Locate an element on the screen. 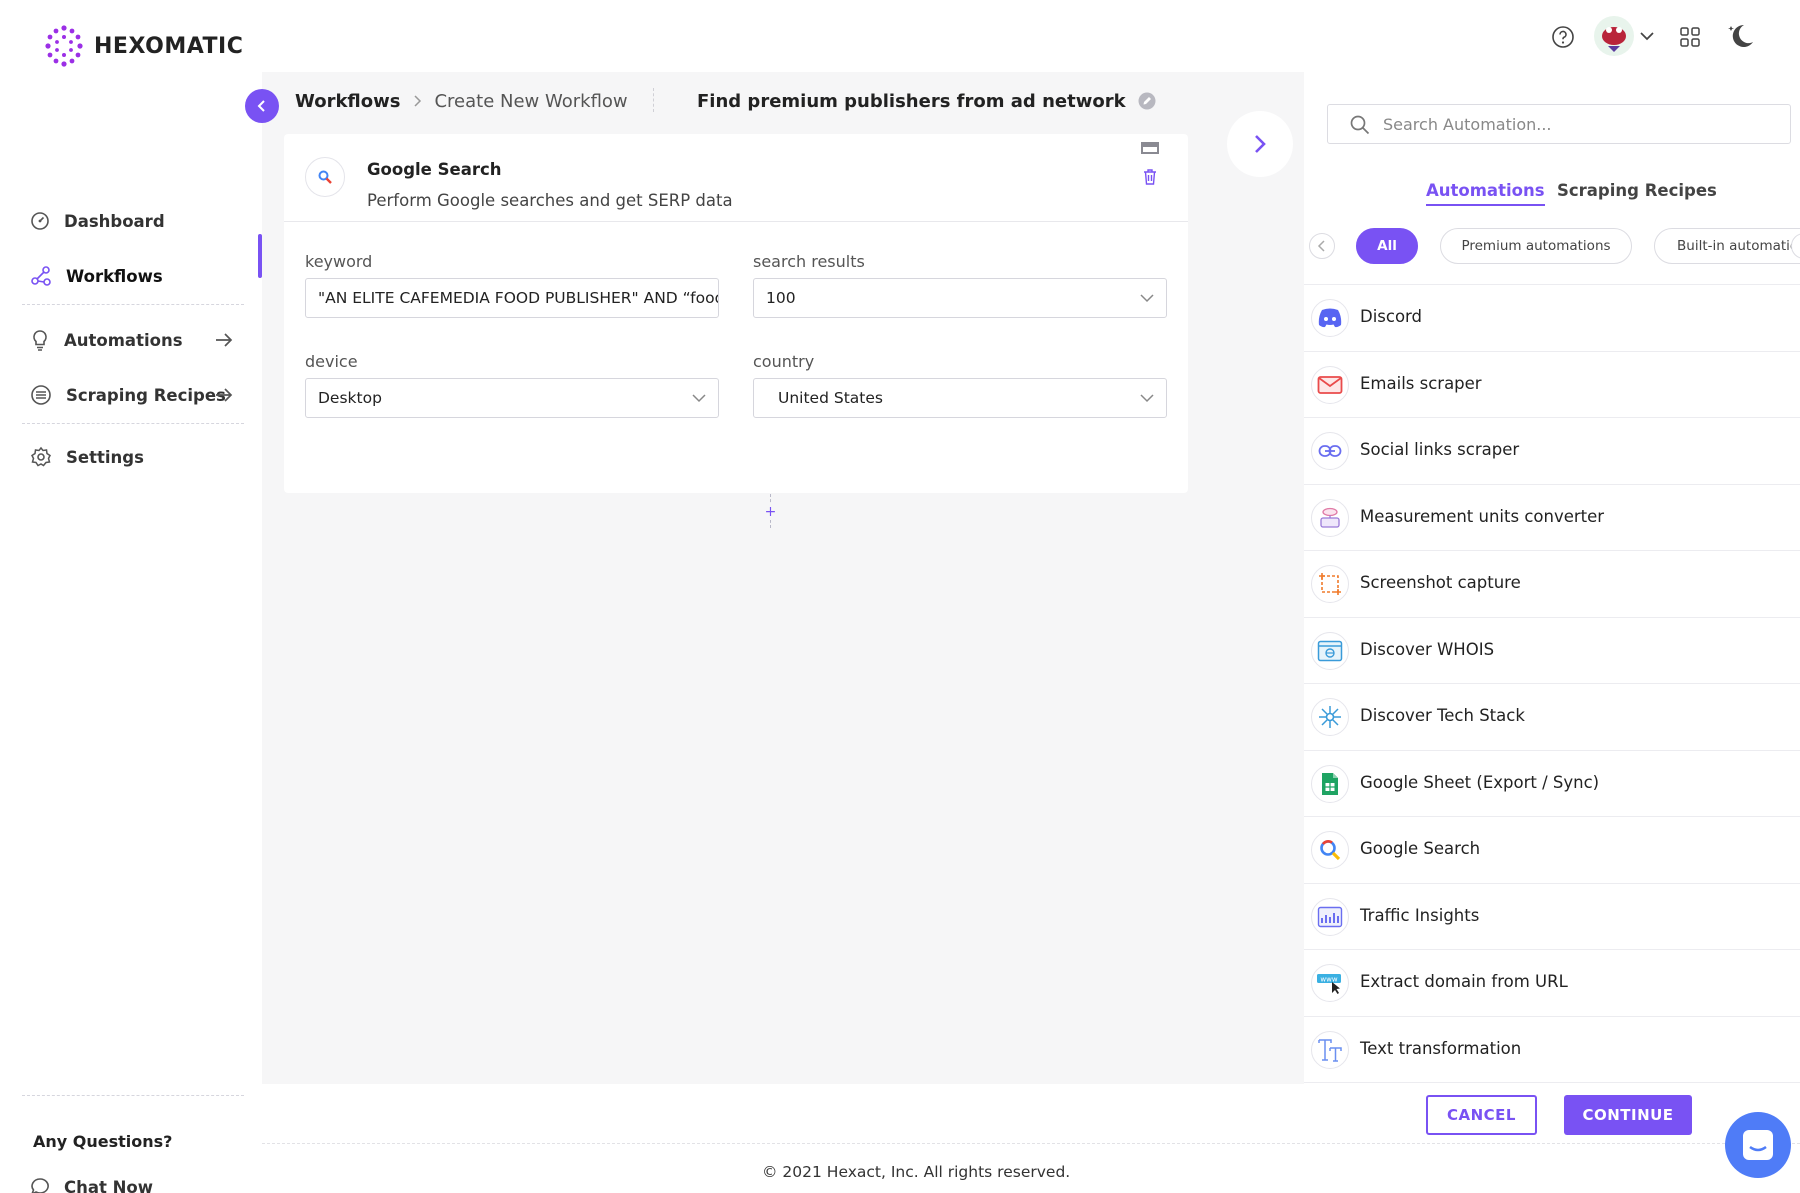 The image size is (1800, 1193). automation-name: Measurement units converter is located at coordinates (1482, 516).